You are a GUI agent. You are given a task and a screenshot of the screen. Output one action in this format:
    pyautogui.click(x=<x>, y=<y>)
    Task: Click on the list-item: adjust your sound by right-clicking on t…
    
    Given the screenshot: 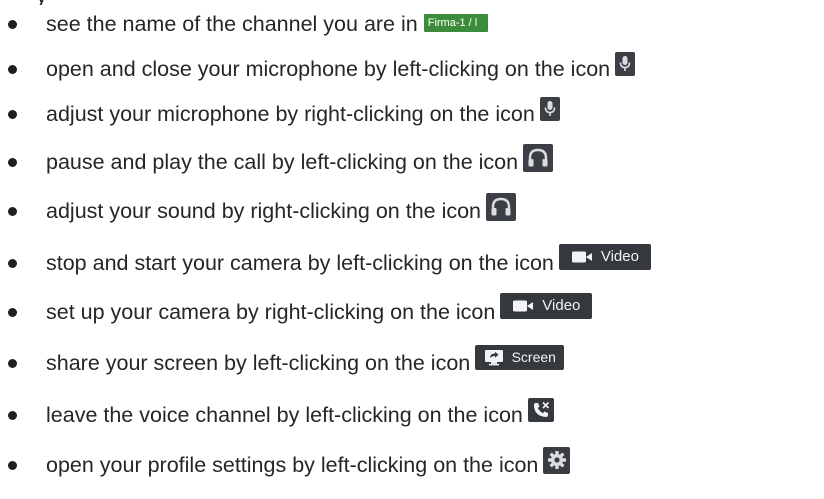 What is the action you would take?
    pyautogui.click(x=412, y=211)
    